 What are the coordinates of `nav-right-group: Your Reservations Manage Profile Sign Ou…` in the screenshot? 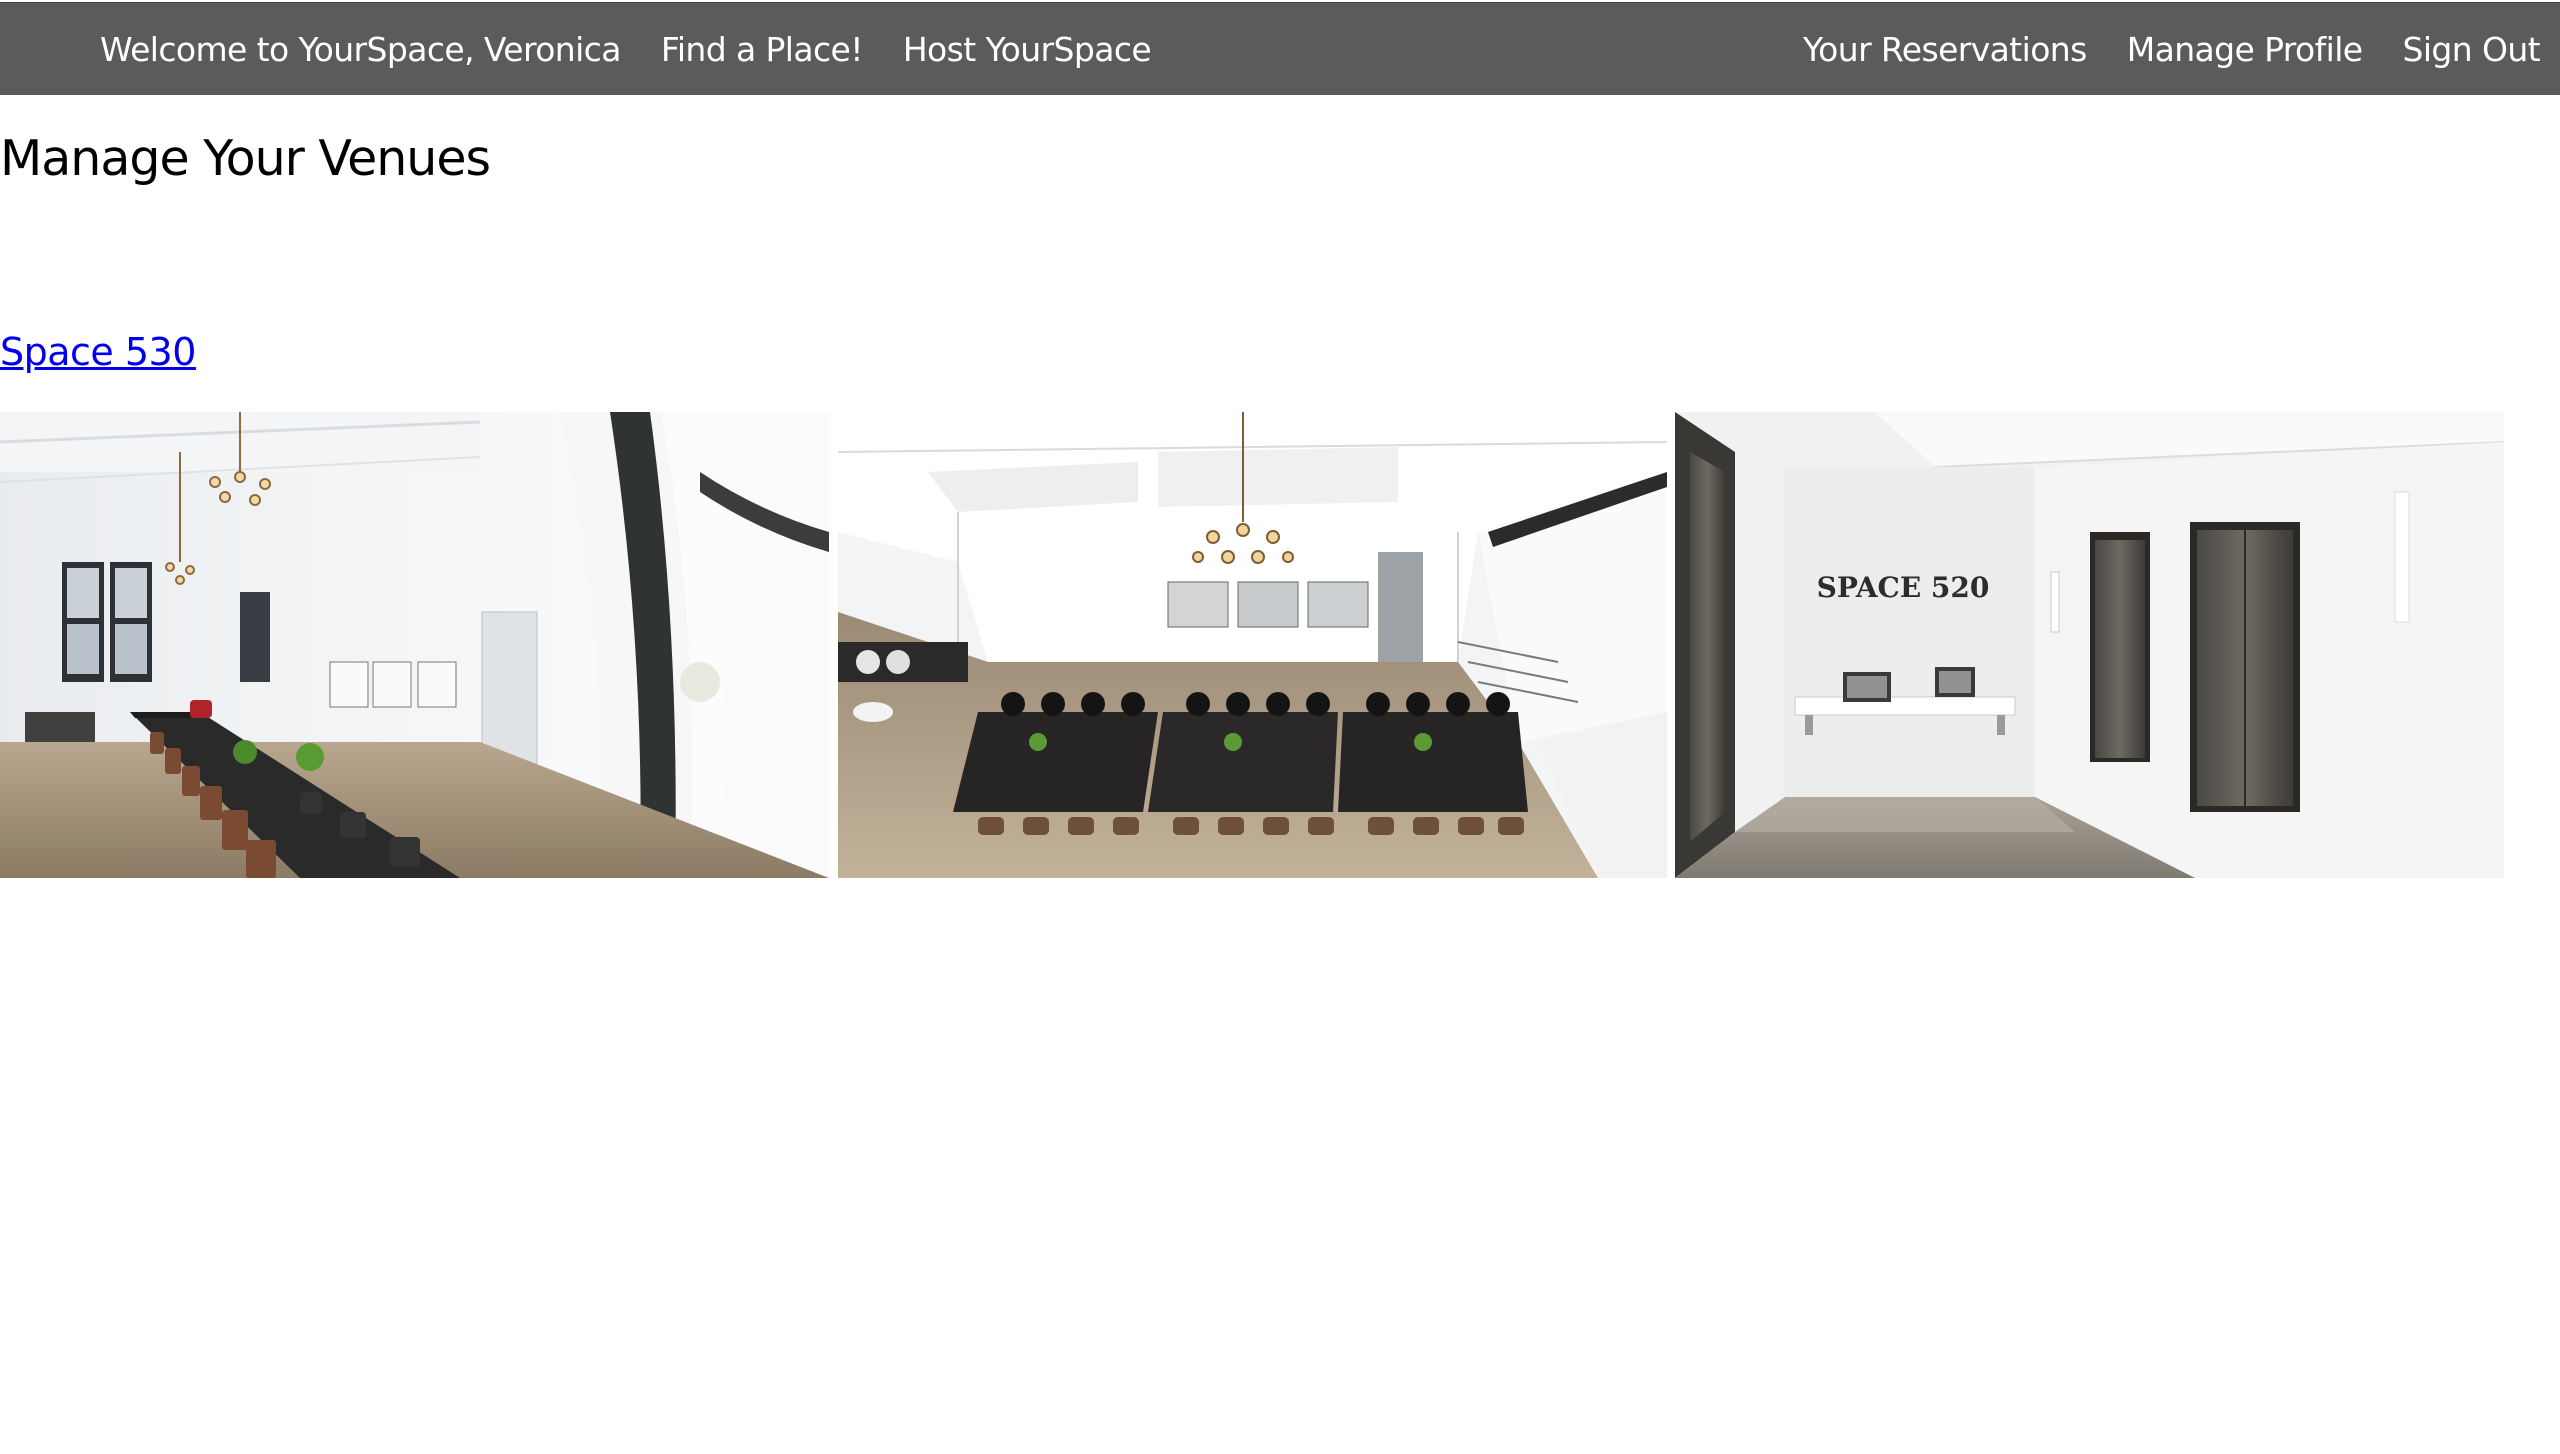 It's located at (2152, 49).